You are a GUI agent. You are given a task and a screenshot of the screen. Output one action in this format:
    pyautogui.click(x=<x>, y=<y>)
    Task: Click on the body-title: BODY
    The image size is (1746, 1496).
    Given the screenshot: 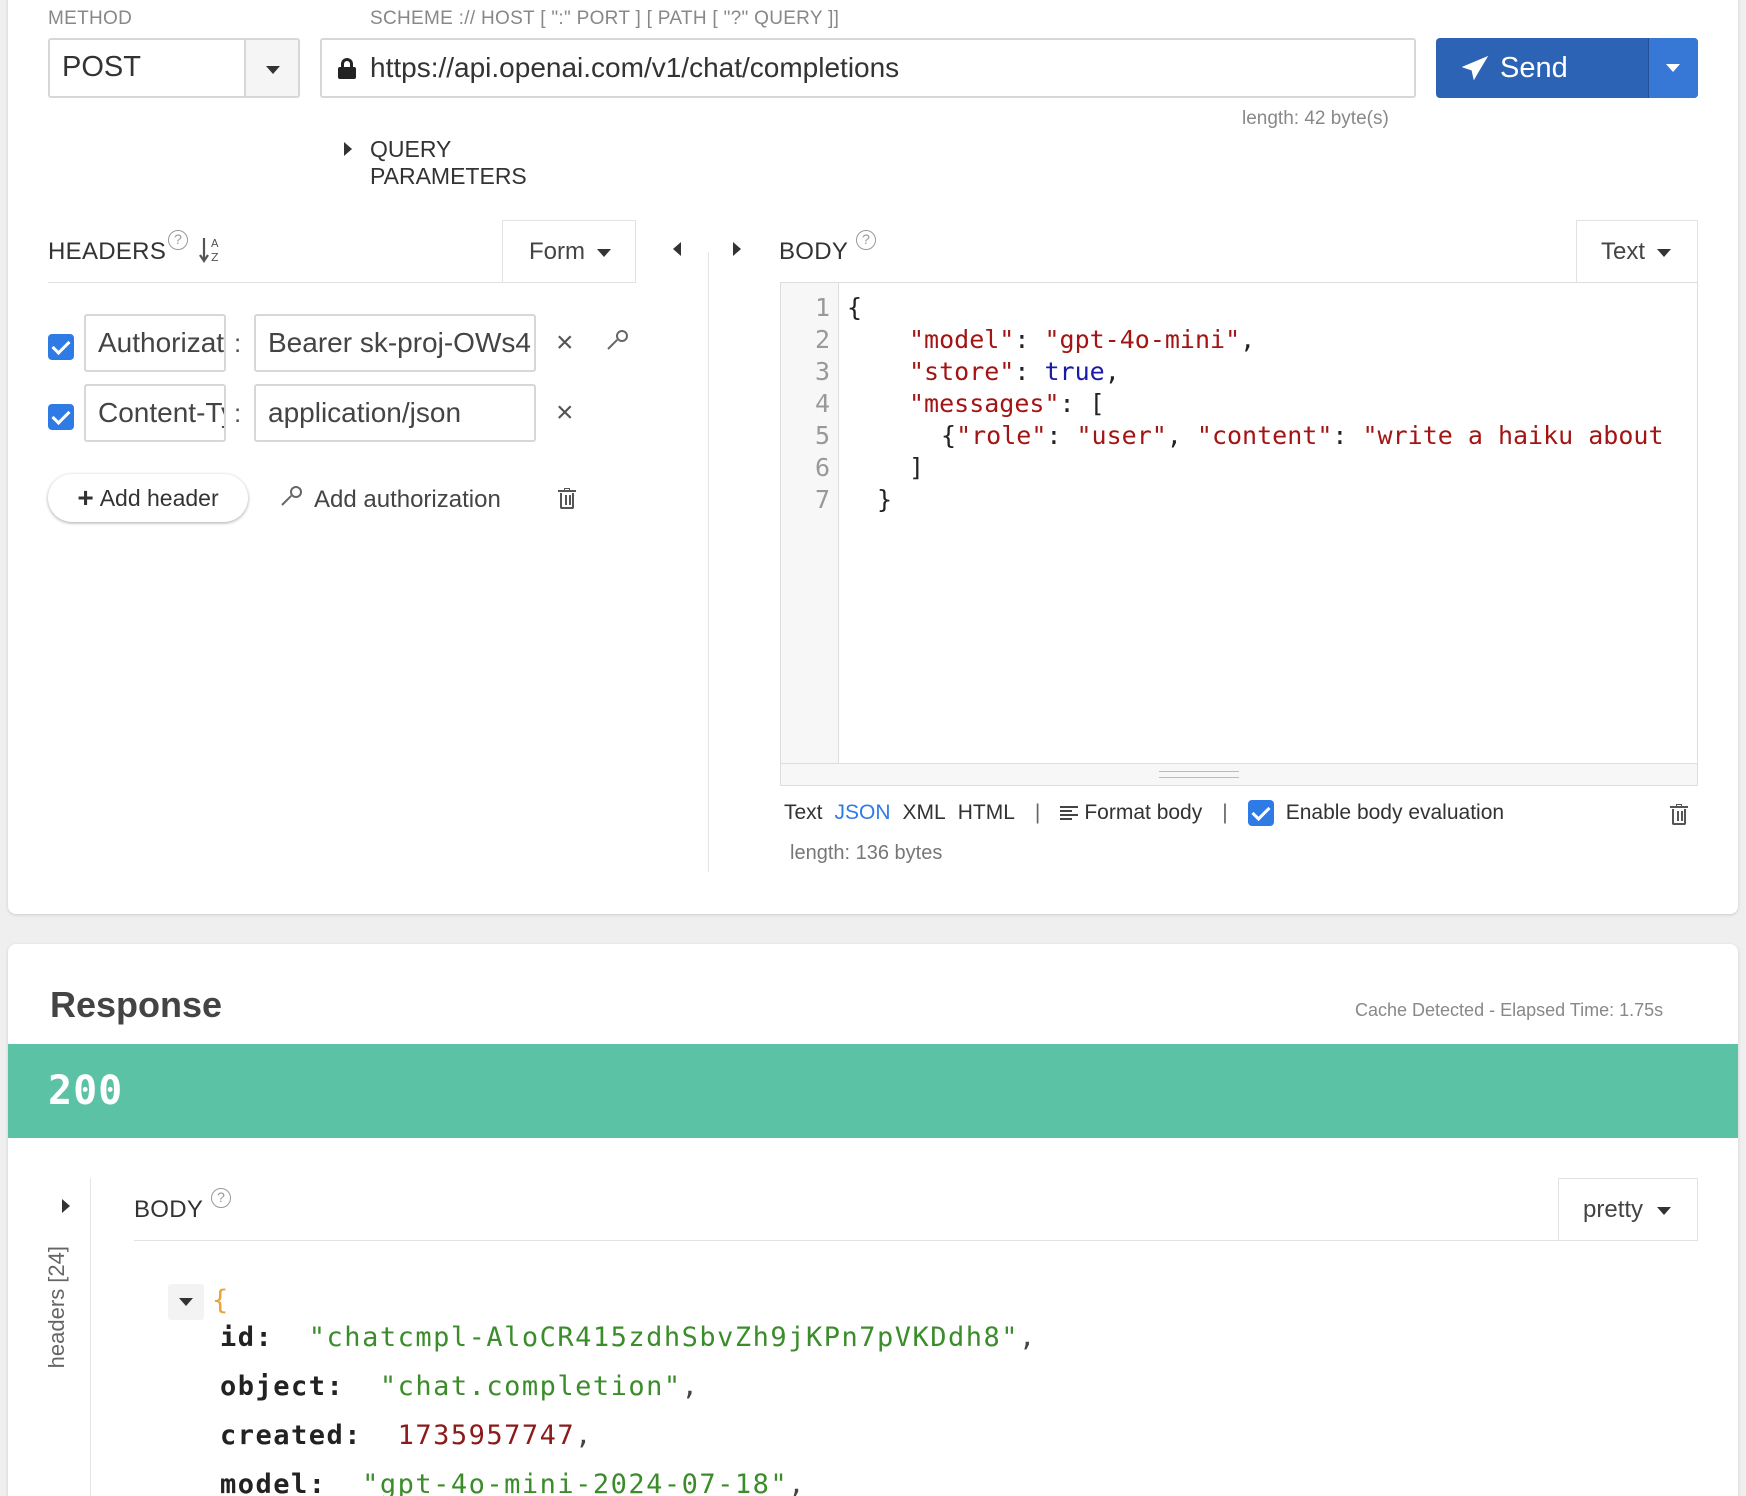 What is the action you would take?
    pyautogui.click(x=814, y=251)
    